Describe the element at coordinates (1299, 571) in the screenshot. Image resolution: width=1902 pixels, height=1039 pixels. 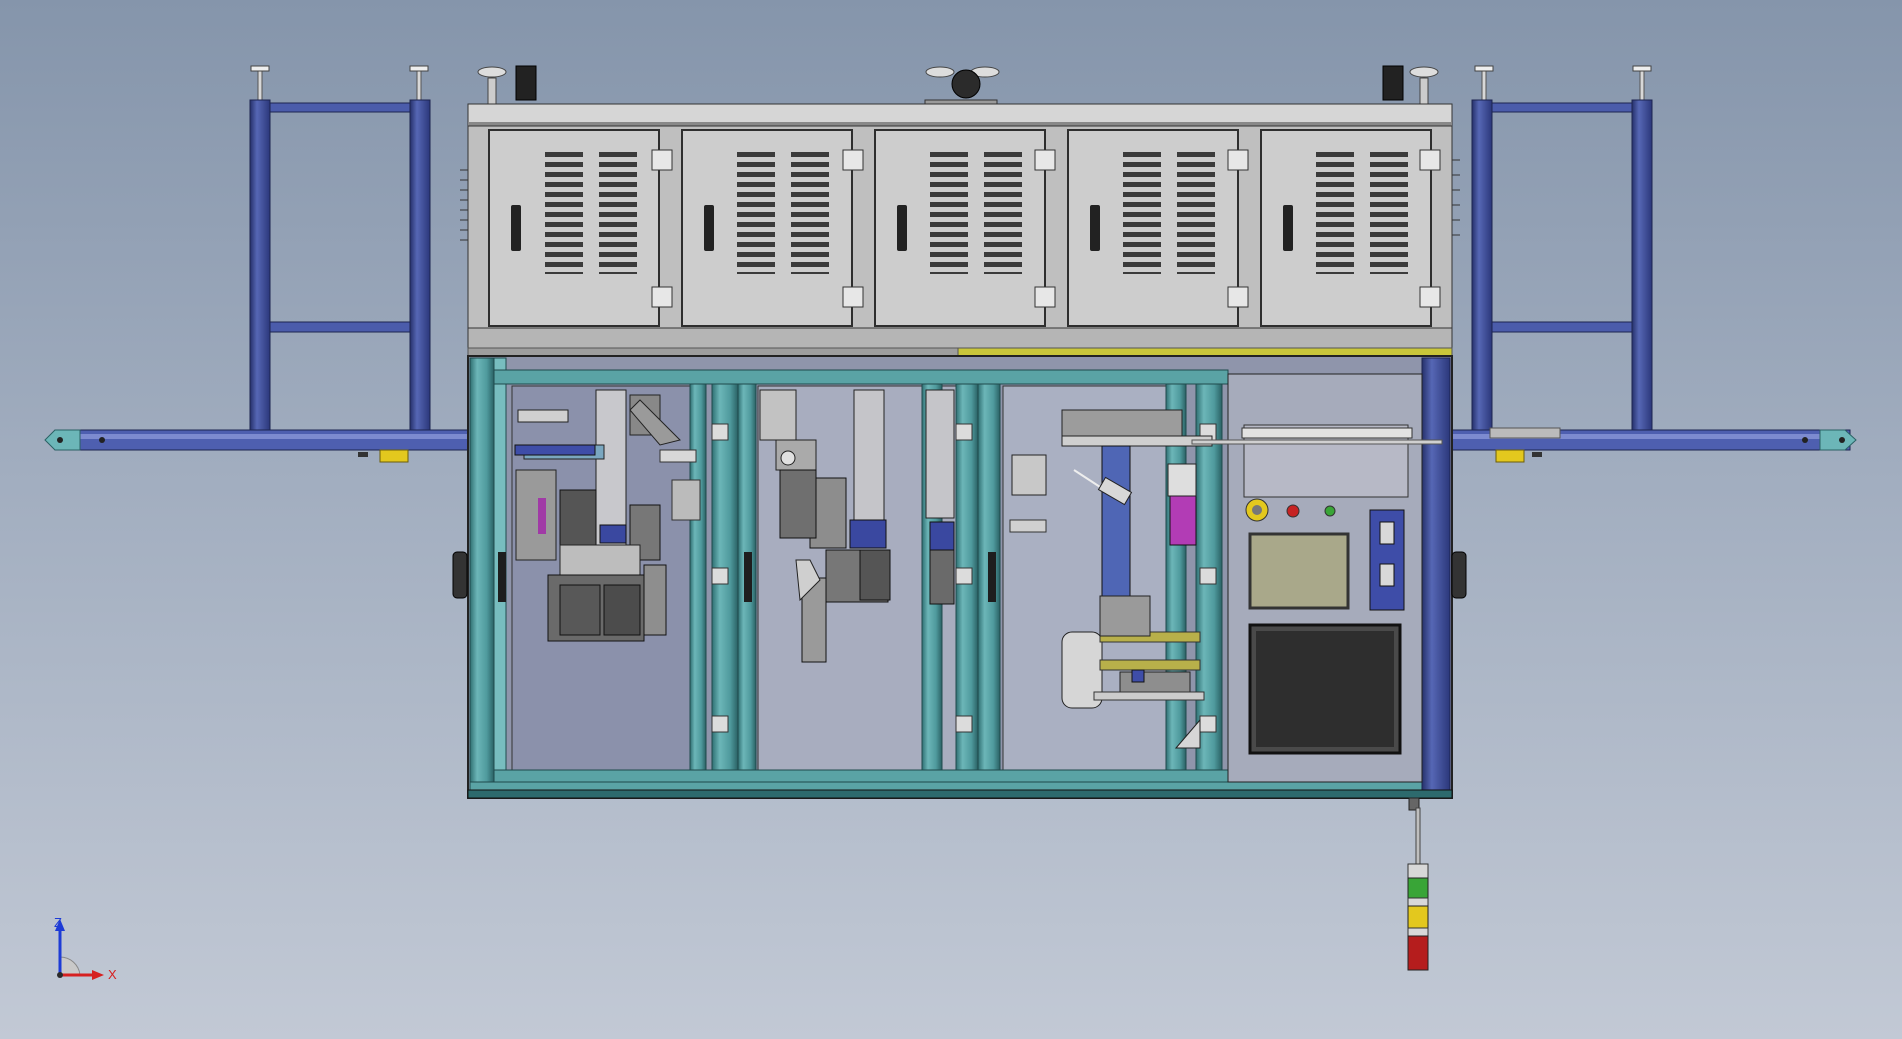
I see `label-plate` at that location.